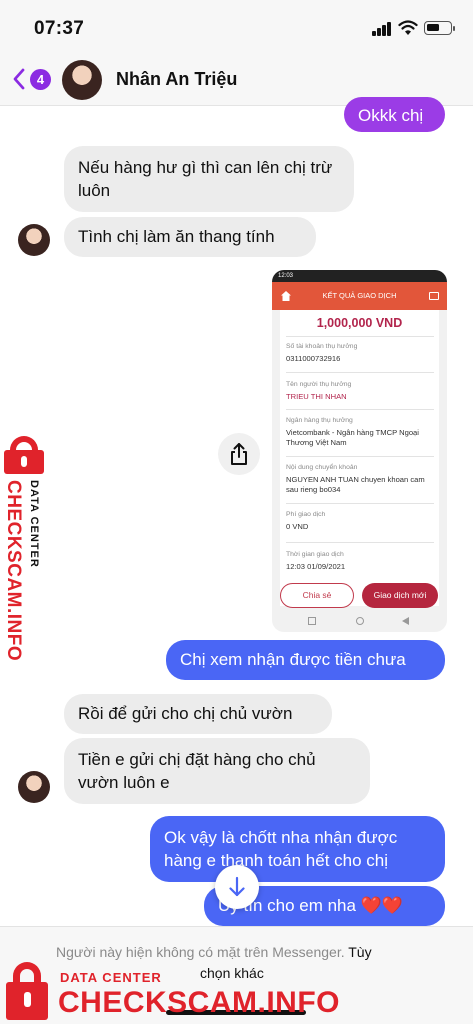 Image resolution: width=473 pixels, height=1024 pixels. What do you see at coordinates (305, 660) in the screenshot?
I see `message-outgoing: Chị xem nhận được tiền chưa` at bounding box center [305, 660].